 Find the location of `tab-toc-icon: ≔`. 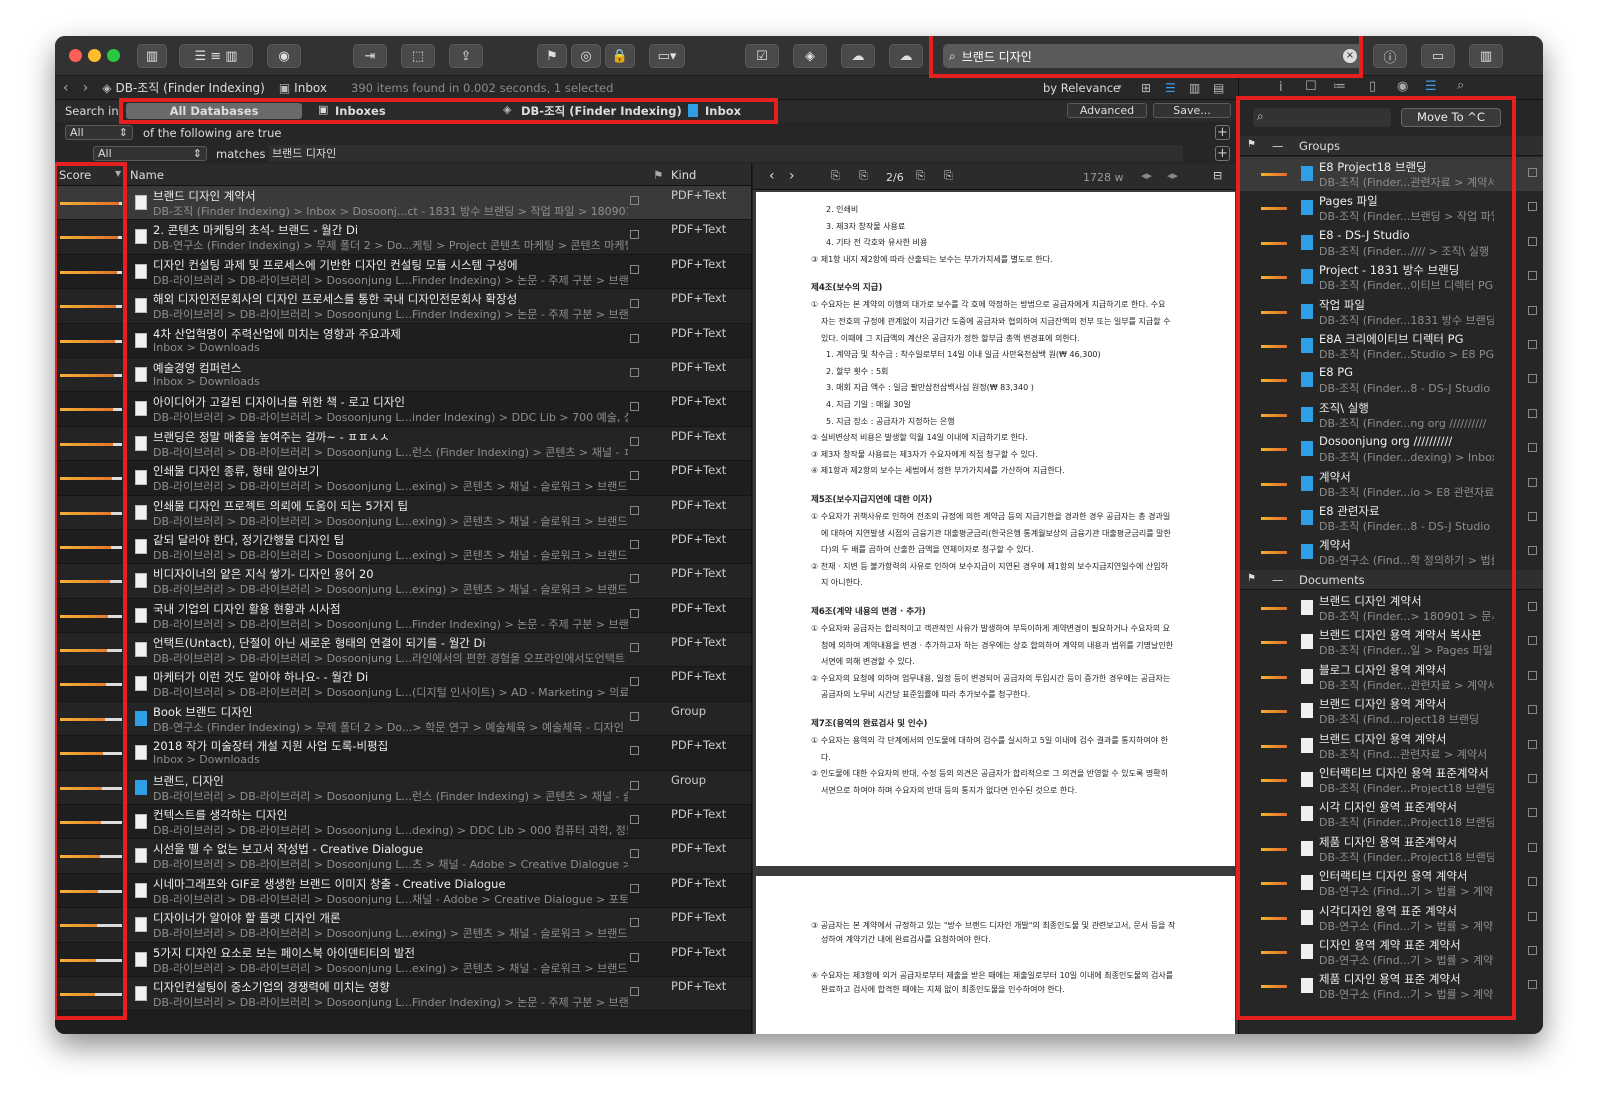

tab-toc-icon: ≔ is located at coordinates (1339, 86).